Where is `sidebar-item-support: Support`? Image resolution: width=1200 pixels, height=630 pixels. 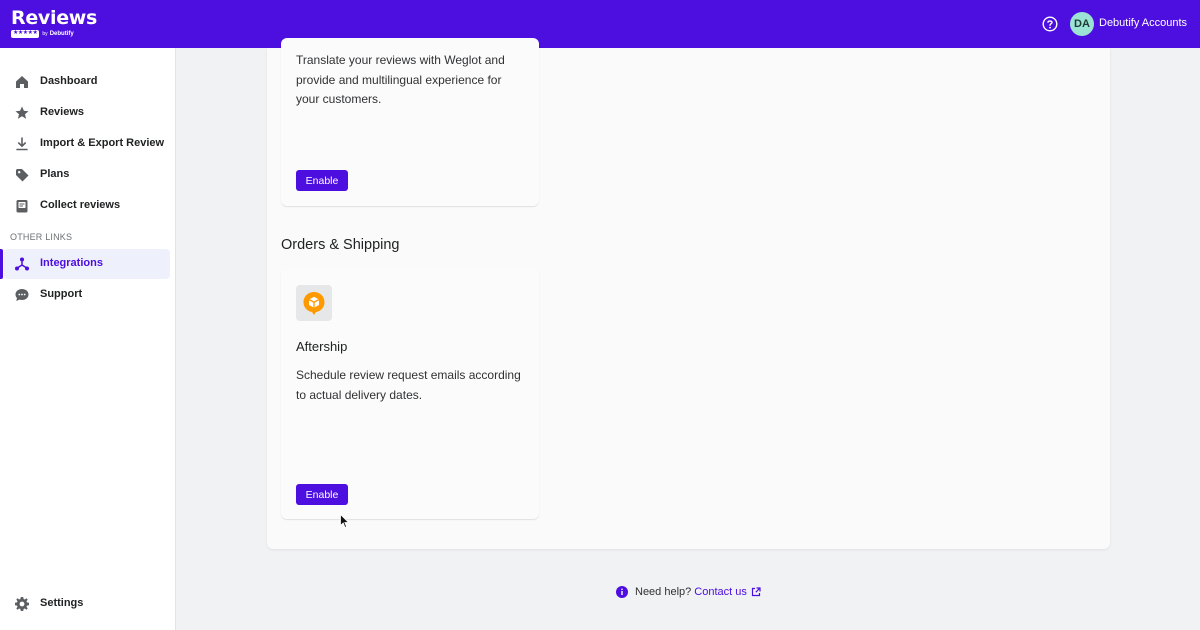
sidebar-item-support: Support is located at coordinates (87, 295).